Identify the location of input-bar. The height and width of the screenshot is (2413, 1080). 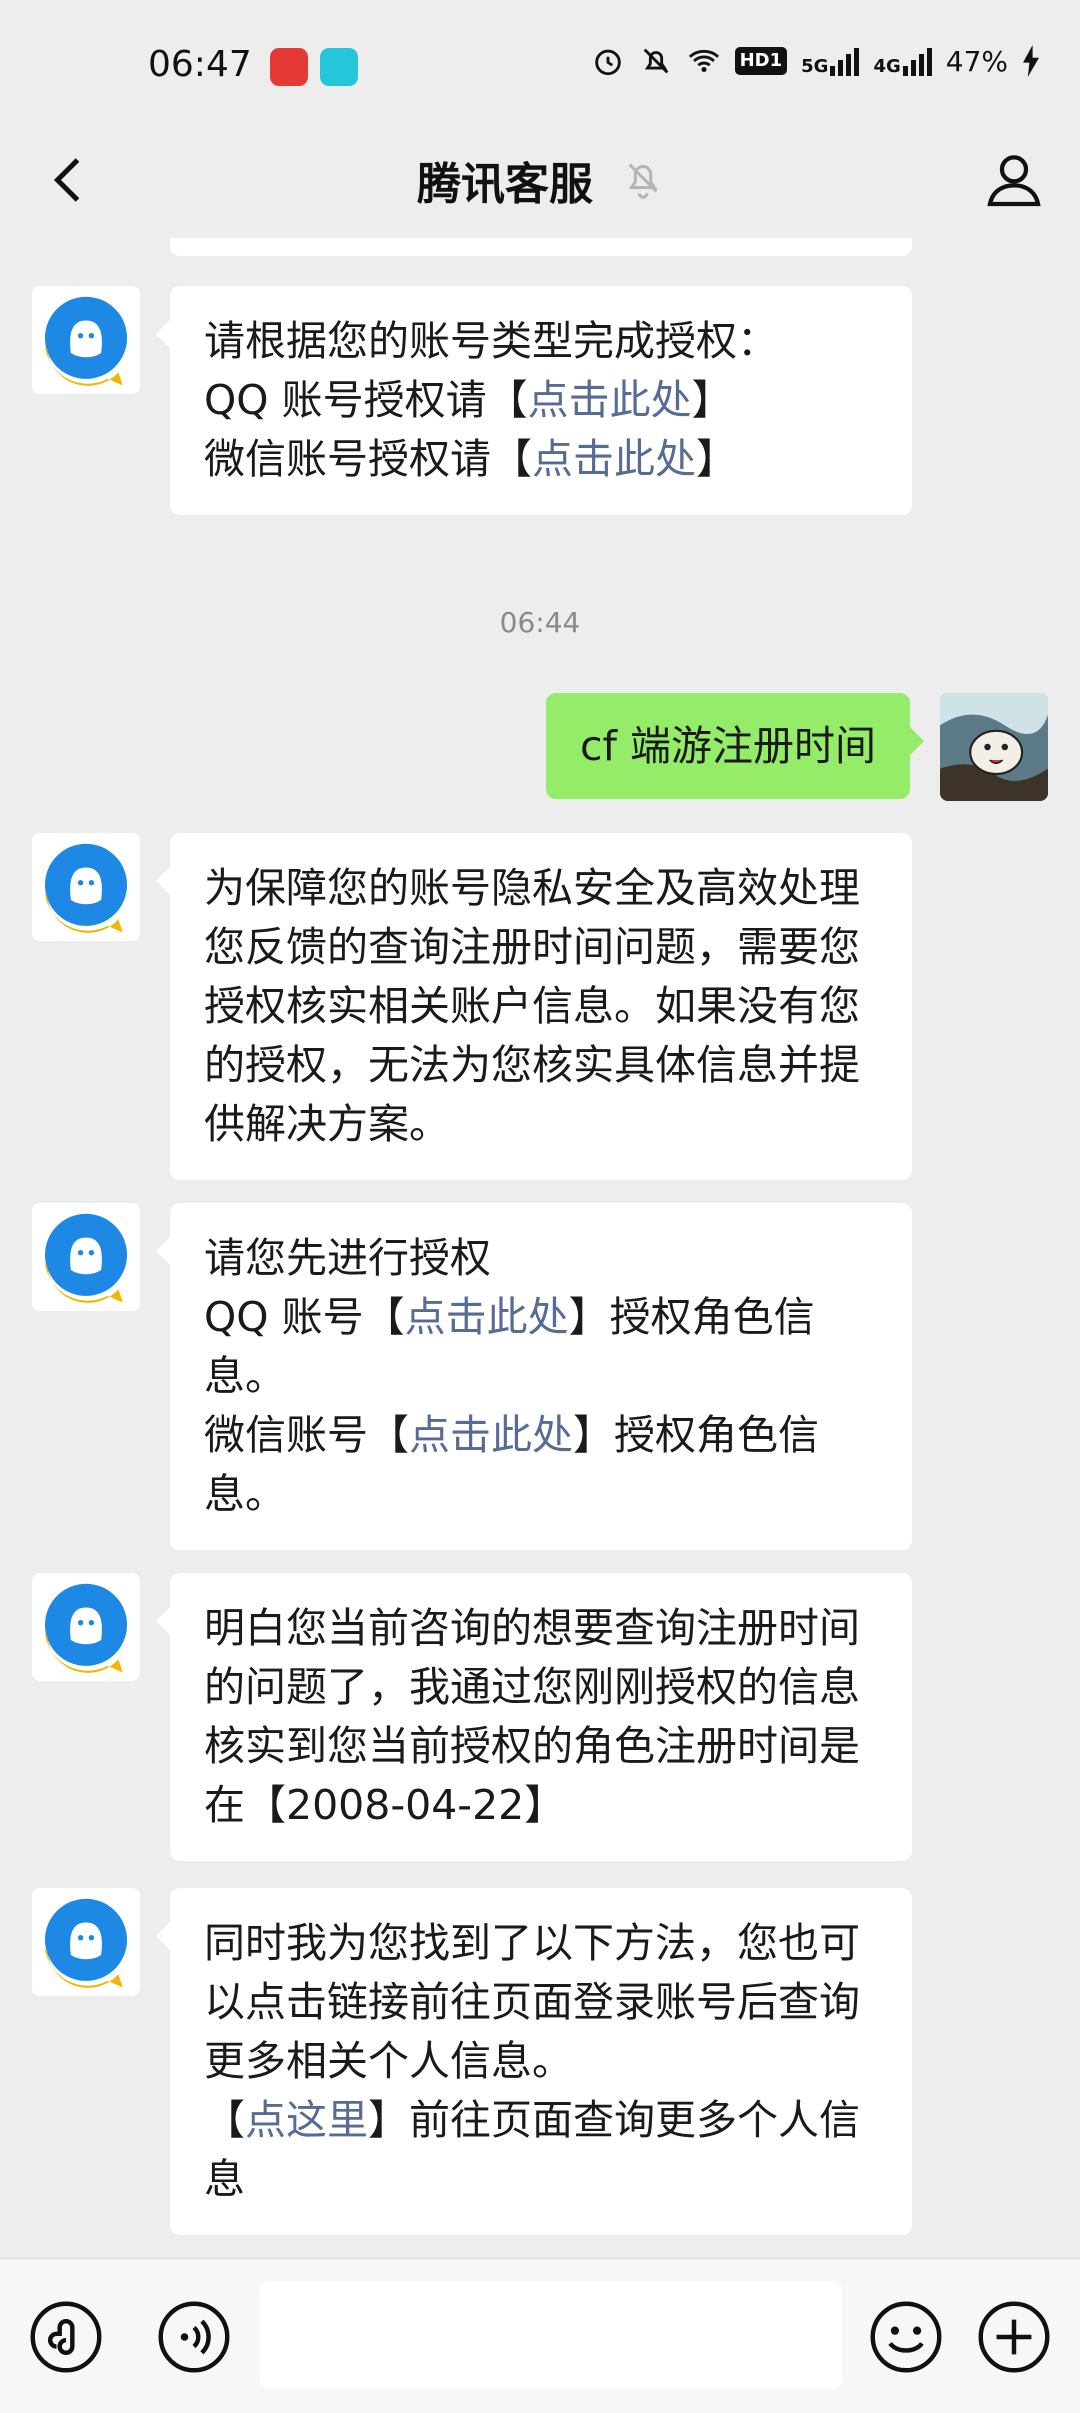
(540, 2335).